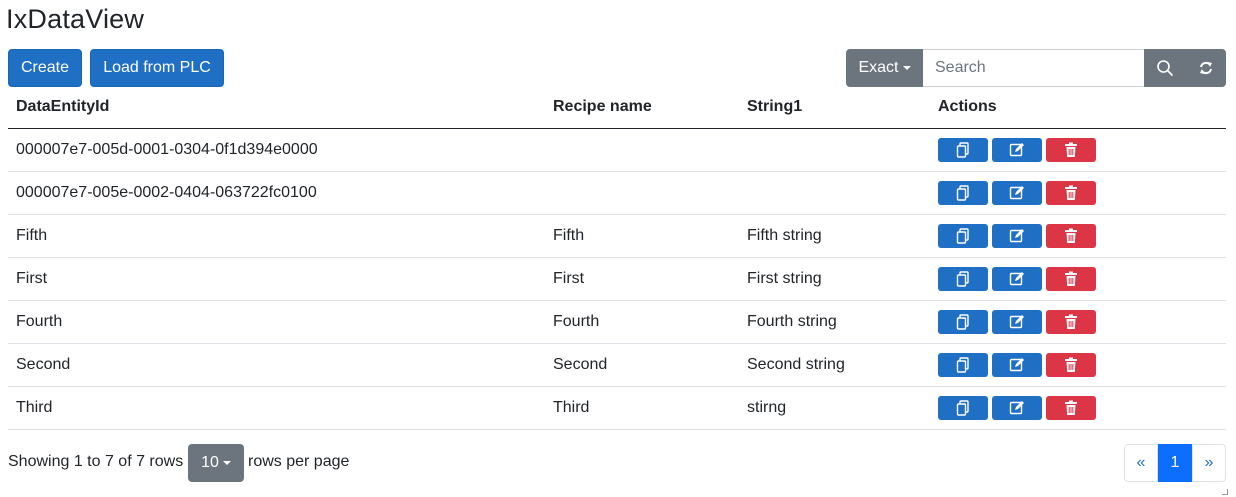  I want to click on cell-dataentityid: Second, so click(276, 365).